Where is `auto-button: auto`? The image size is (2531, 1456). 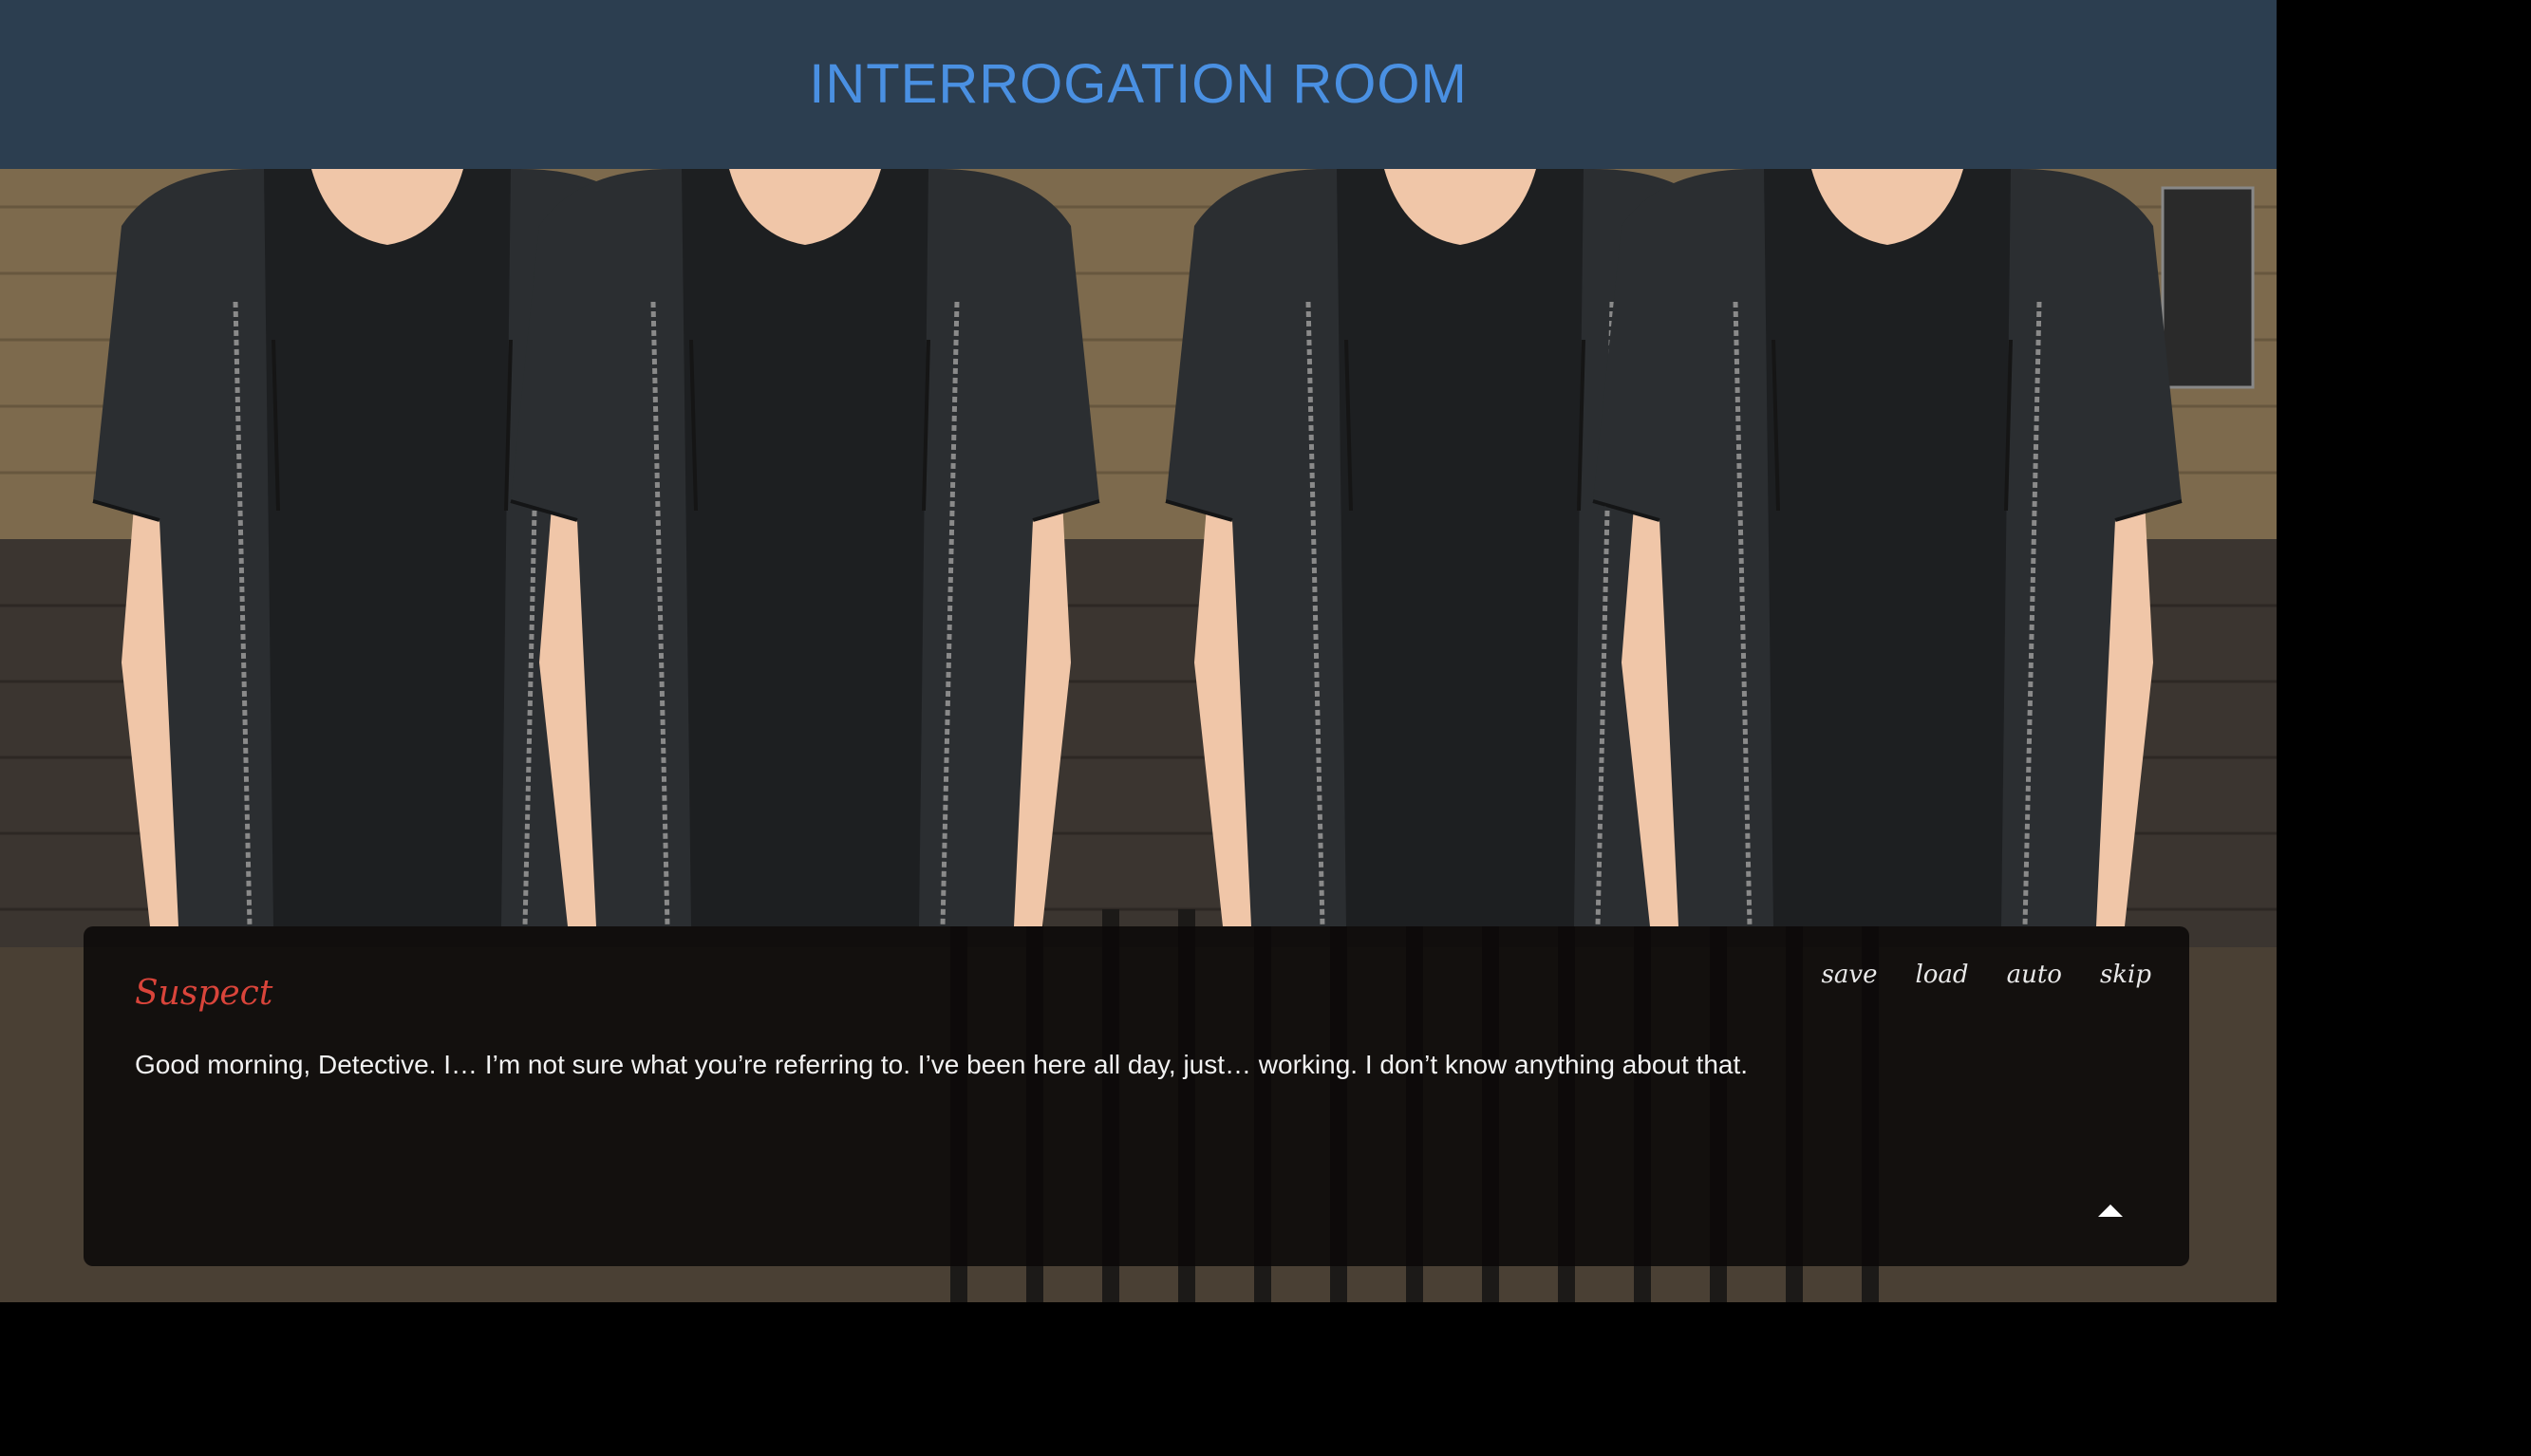
auto-button: auto is located at coordinates (2034, 975).